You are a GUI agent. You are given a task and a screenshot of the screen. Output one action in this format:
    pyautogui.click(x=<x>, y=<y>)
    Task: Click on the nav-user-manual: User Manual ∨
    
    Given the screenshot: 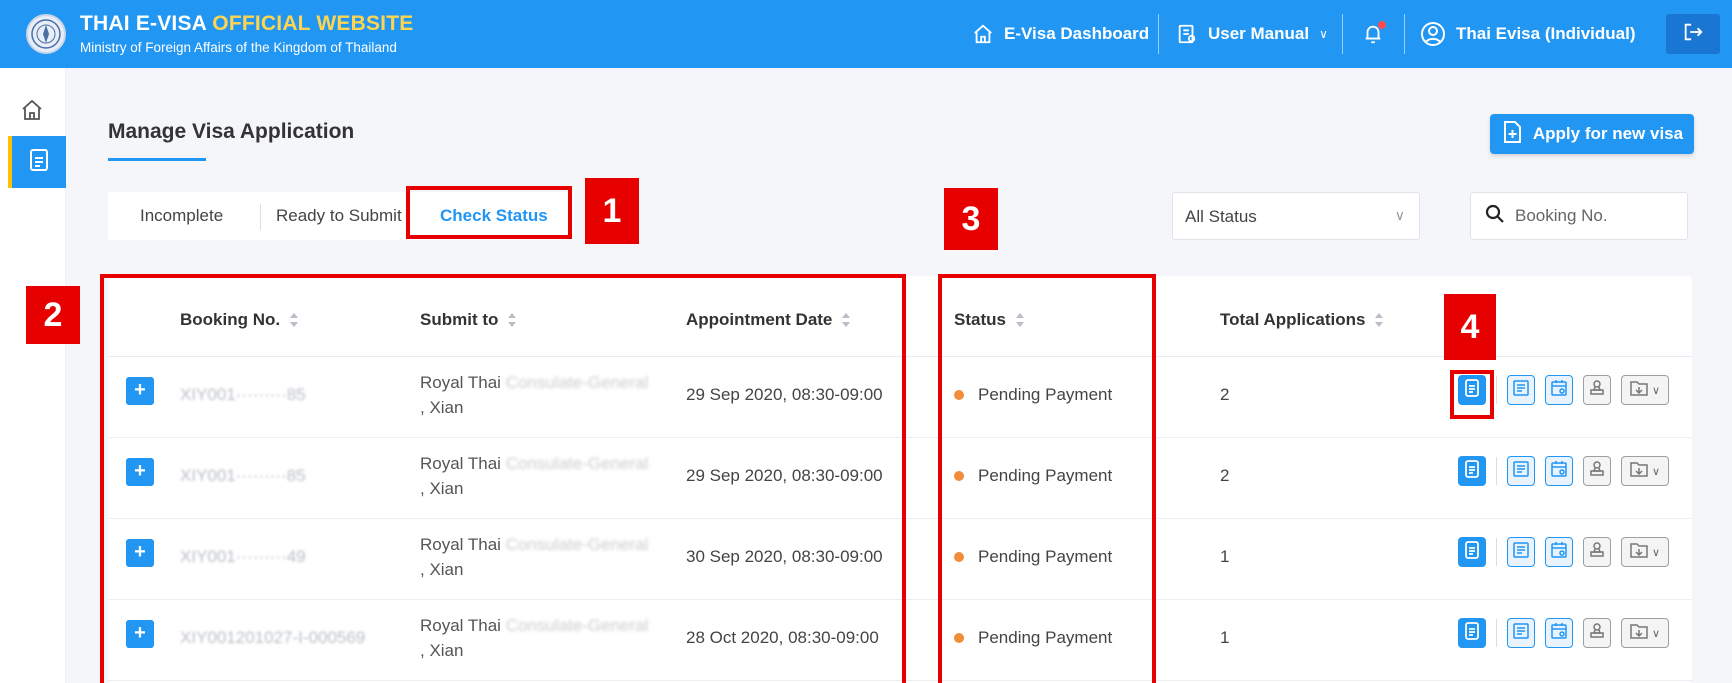 What is the action you would take?
    pyautogui.click(x=1252, y=34)
    